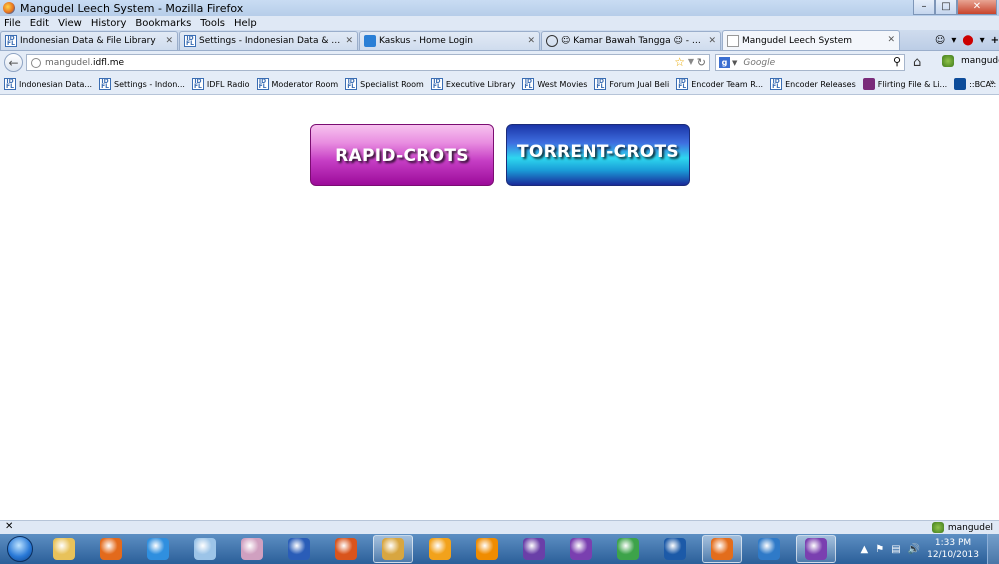 This screenshot has height=564, width=999. Describe the element at coordinates (39, 23) in the screenshot. I see `menu-edit: Edit` at that location.